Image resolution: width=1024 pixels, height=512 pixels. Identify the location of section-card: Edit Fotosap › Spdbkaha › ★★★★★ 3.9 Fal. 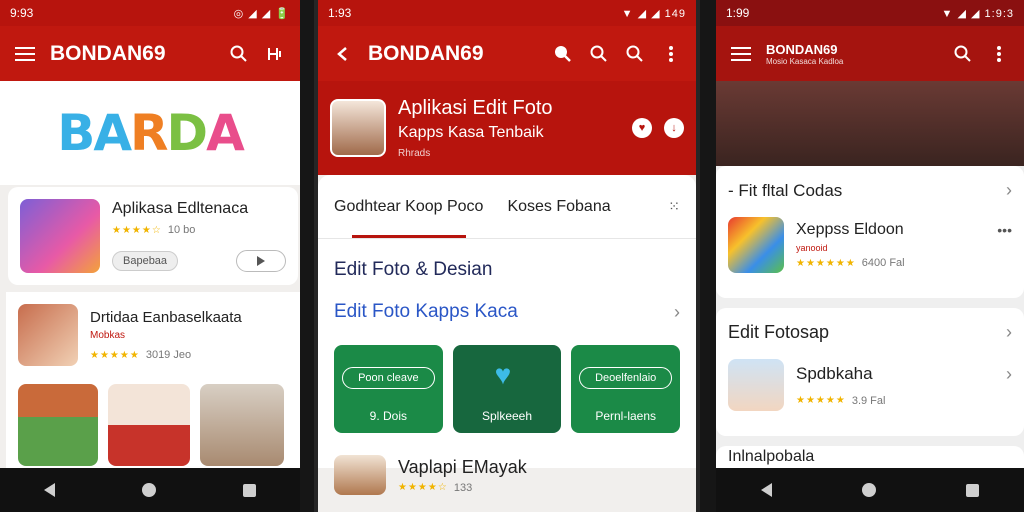
(870, 372).